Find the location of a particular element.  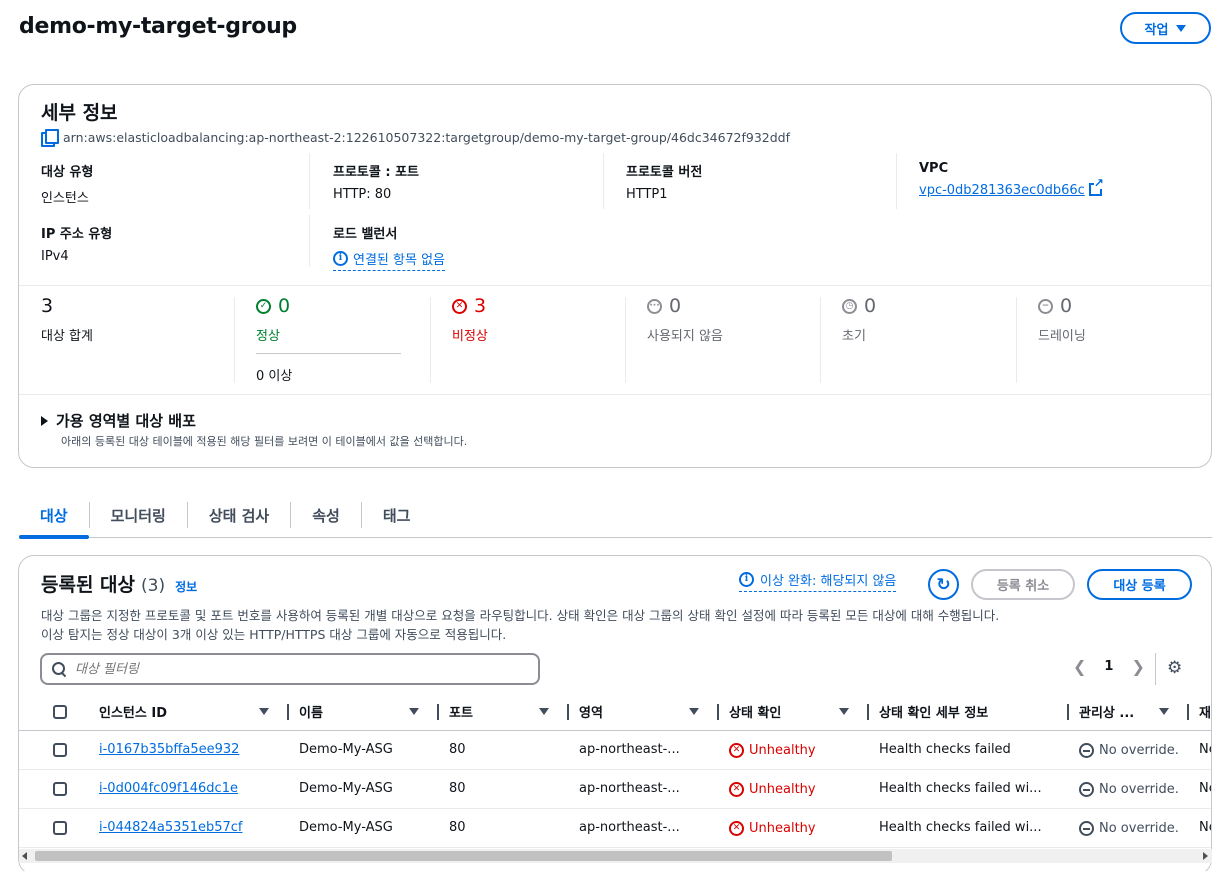

chevron-left-icon: ❮ is located at coordinates (1079, 666).